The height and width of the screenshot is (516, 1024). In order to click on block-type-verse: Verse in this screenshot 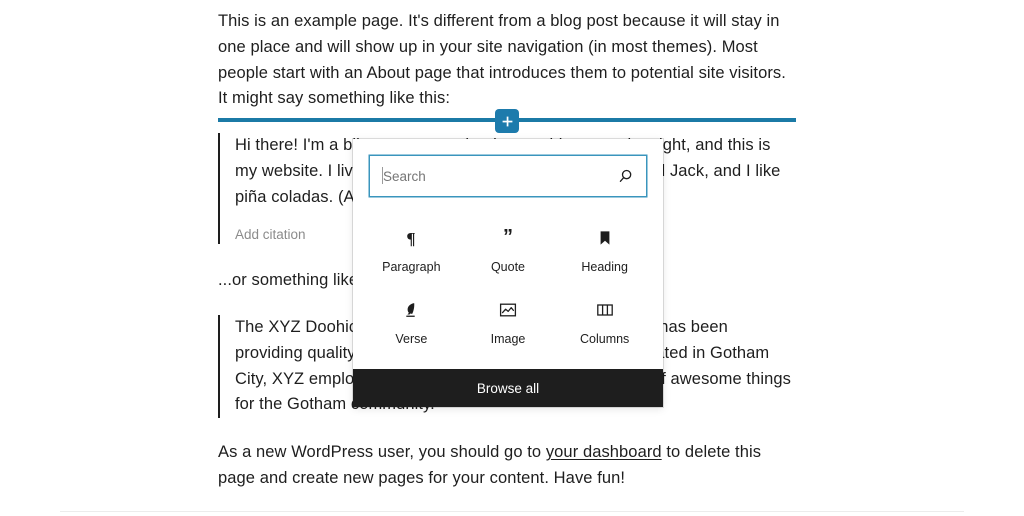, I will do `click(411, 320)`.